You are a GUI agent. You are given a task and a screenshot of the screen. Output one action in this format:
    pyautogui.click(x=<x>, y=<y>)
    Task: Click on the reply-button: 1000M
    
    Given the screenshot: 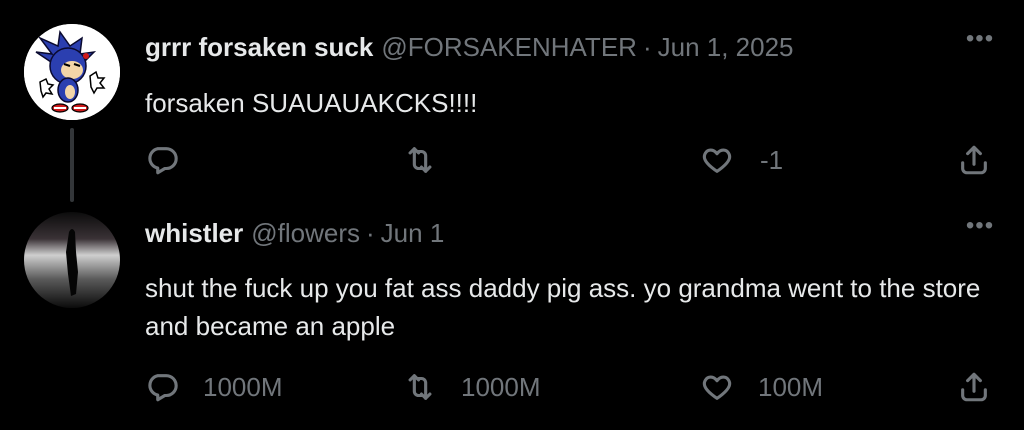 What is the action you would take?
    pyautogui.click(x=214, y=387)
    